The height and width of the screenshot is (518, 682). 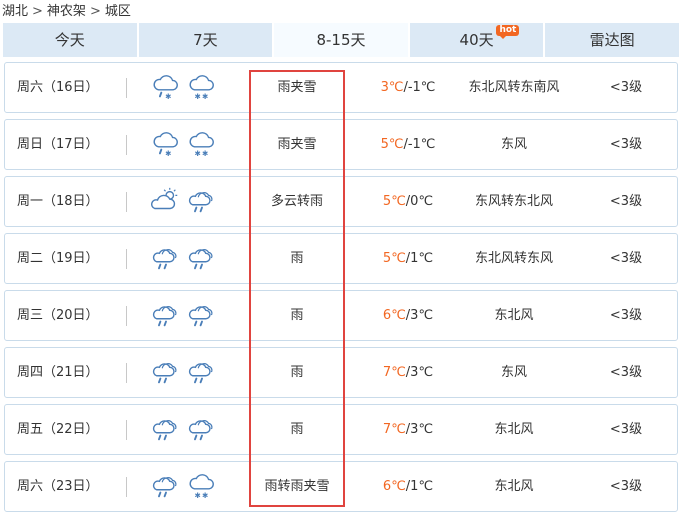 What do you see at coordinates (341, 258) in the screenshot?
I see `forecast-row: 周二（19日） 雨 5℃/1℃ 东北风转东风 <3级` at bounding box center [341, 258].